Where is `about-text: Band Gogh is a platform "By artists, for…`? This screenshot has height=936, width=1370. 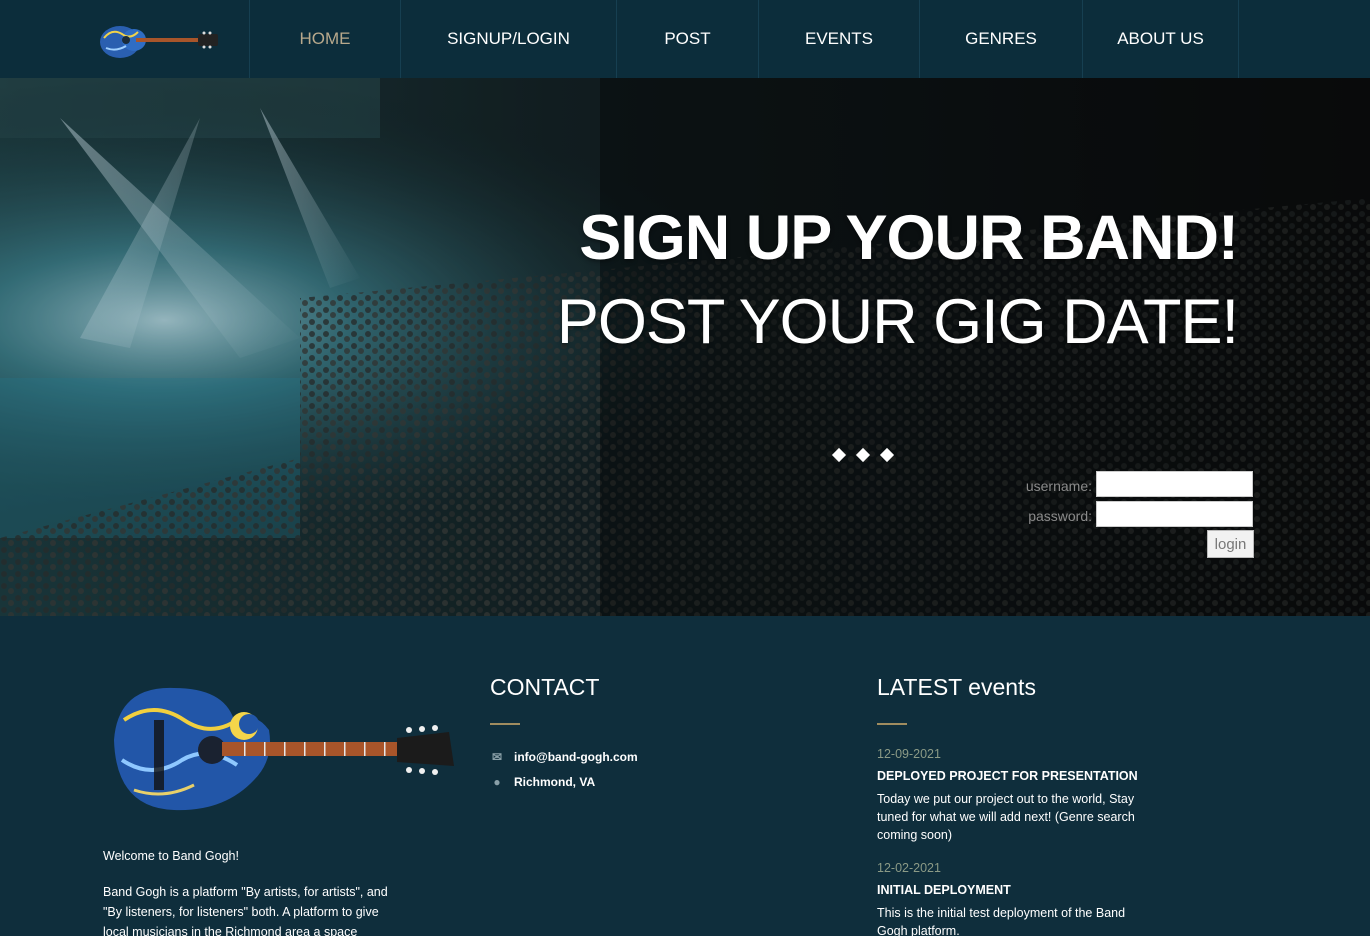 about-text: Band Gogh is a platform "By artists, for… is located at coordinates (245, 910).